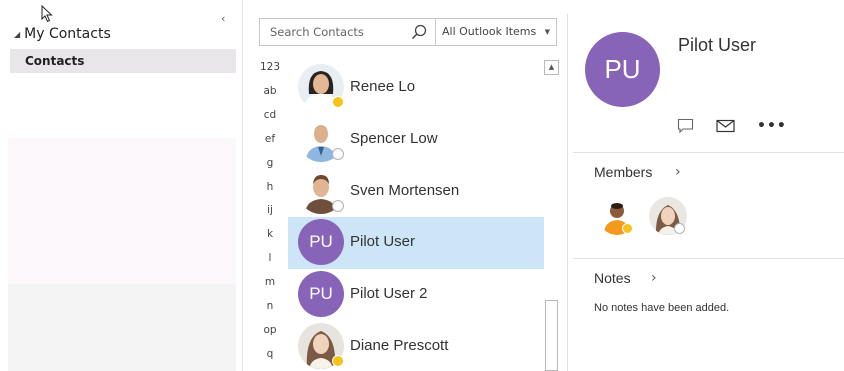 This screenshot has height=371, width=844. I want to click on notes-text: No notes have been added., so click(662, 308).